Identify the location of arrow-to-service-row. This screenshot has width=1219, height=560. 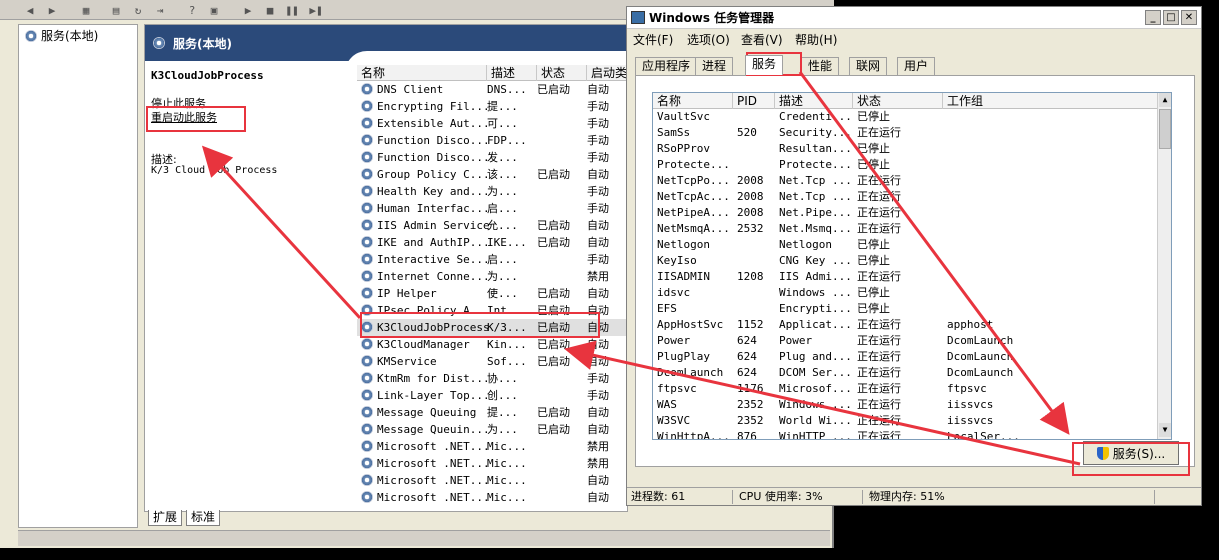
(822, 403).